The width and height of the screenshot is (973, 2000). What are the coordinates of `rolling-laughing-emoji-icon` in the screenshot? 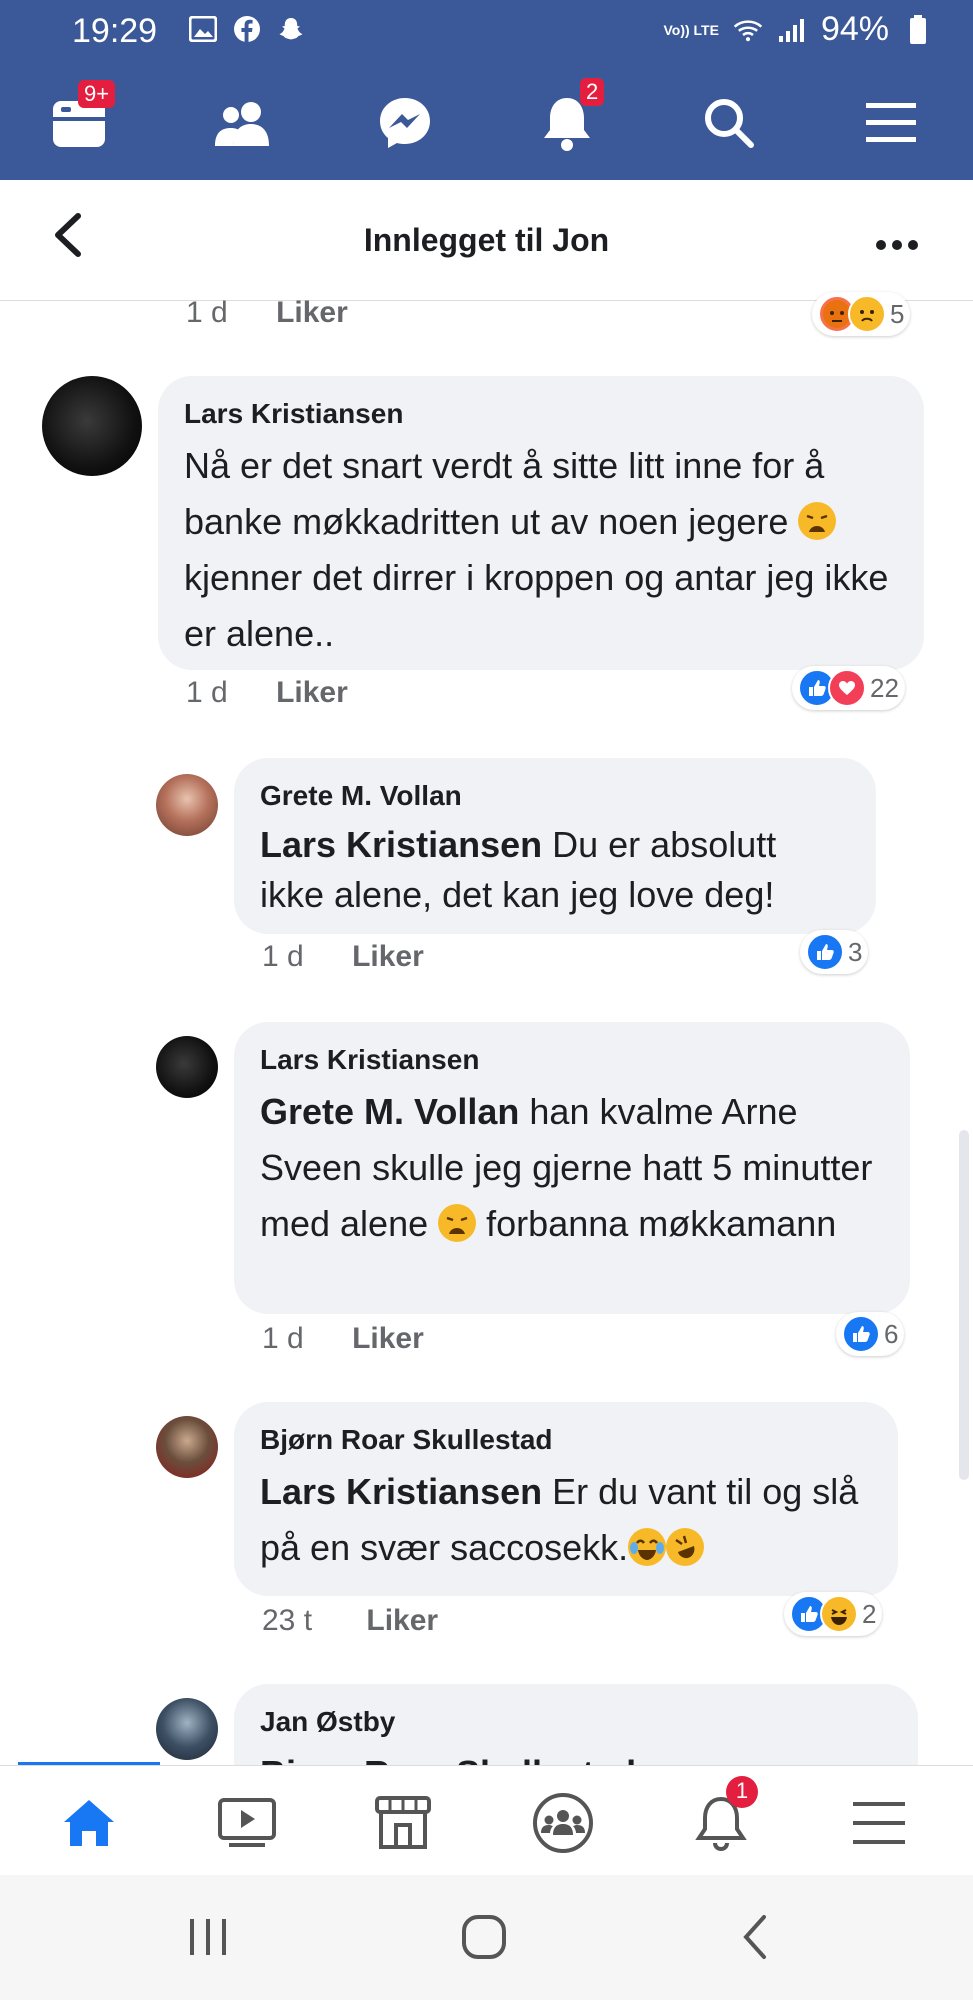 It's located at (685, 1547).